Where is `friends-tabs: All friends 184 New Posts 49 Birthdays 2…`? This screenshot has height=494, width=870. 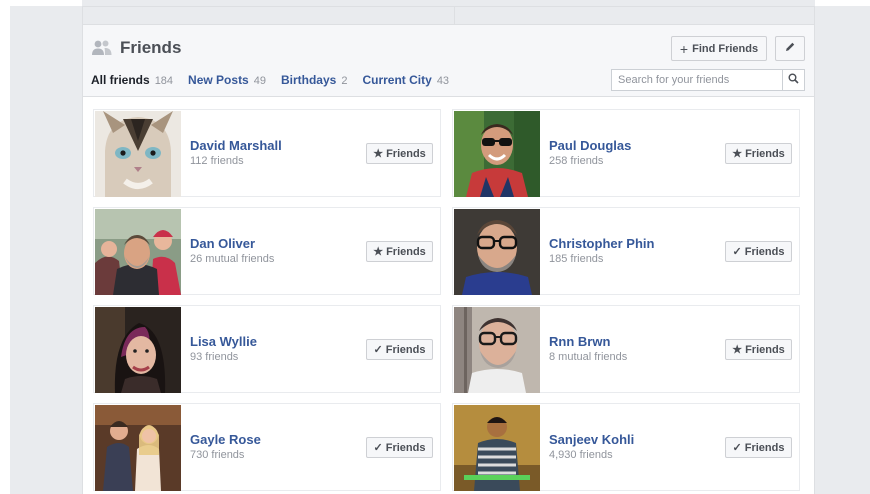 friends-tabs: All friends 184 New Posts 49 Birthdays 2… is located at coordinates (277, 80).